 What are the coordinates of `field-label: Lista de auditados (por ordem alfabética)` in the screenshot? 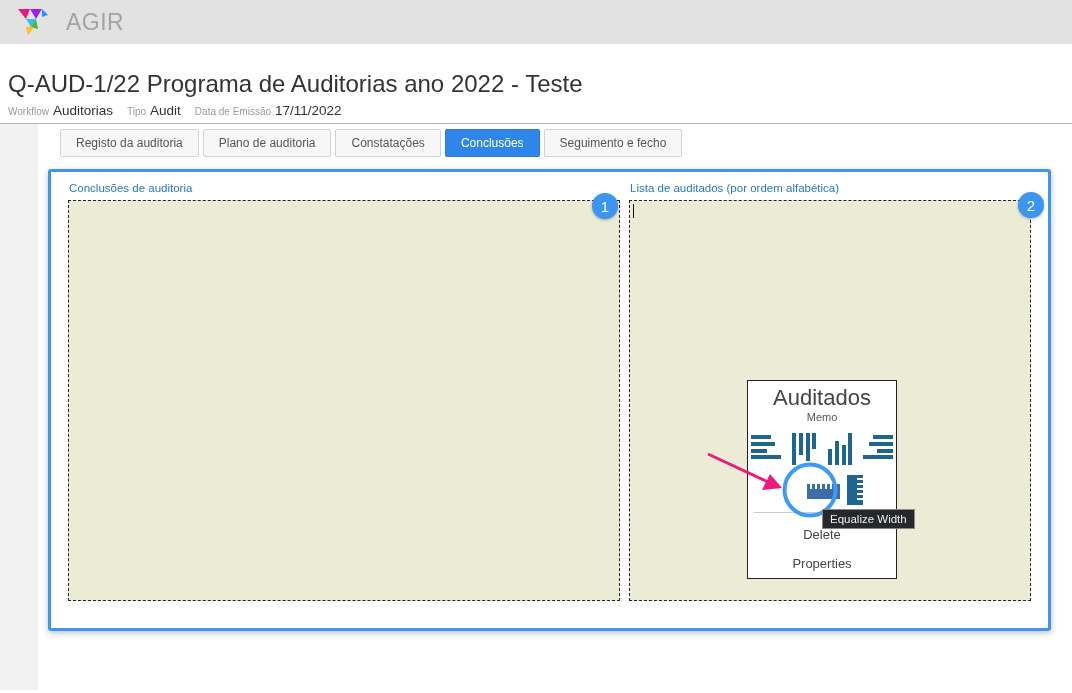 It's located at (735, 189).